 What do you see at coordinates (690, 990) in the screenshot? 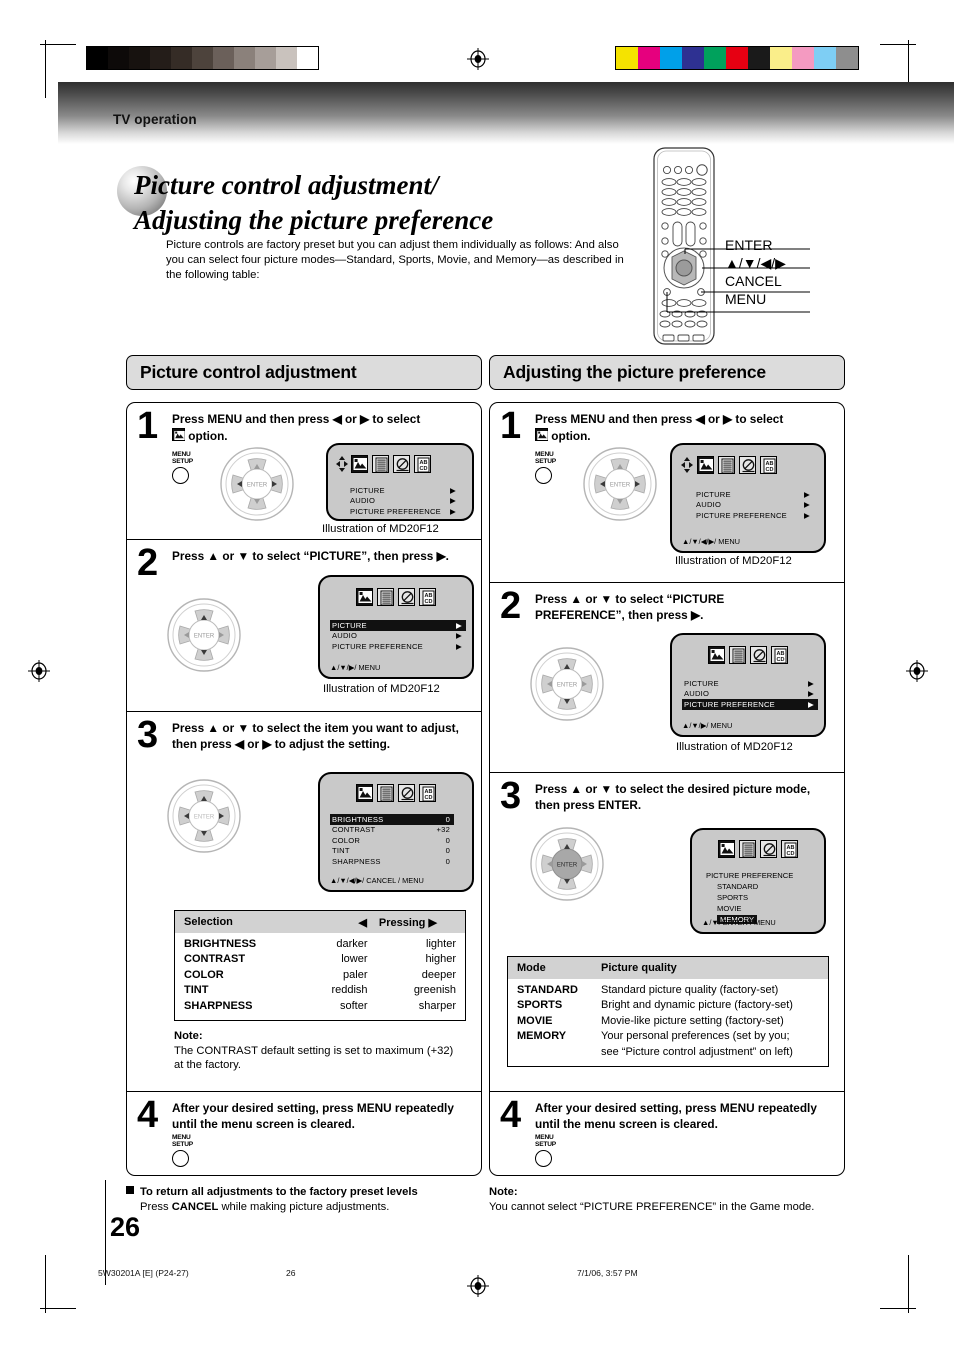
I see `row-quality: Standard picture quality (factory-set)` at bounding box center [690, 990].